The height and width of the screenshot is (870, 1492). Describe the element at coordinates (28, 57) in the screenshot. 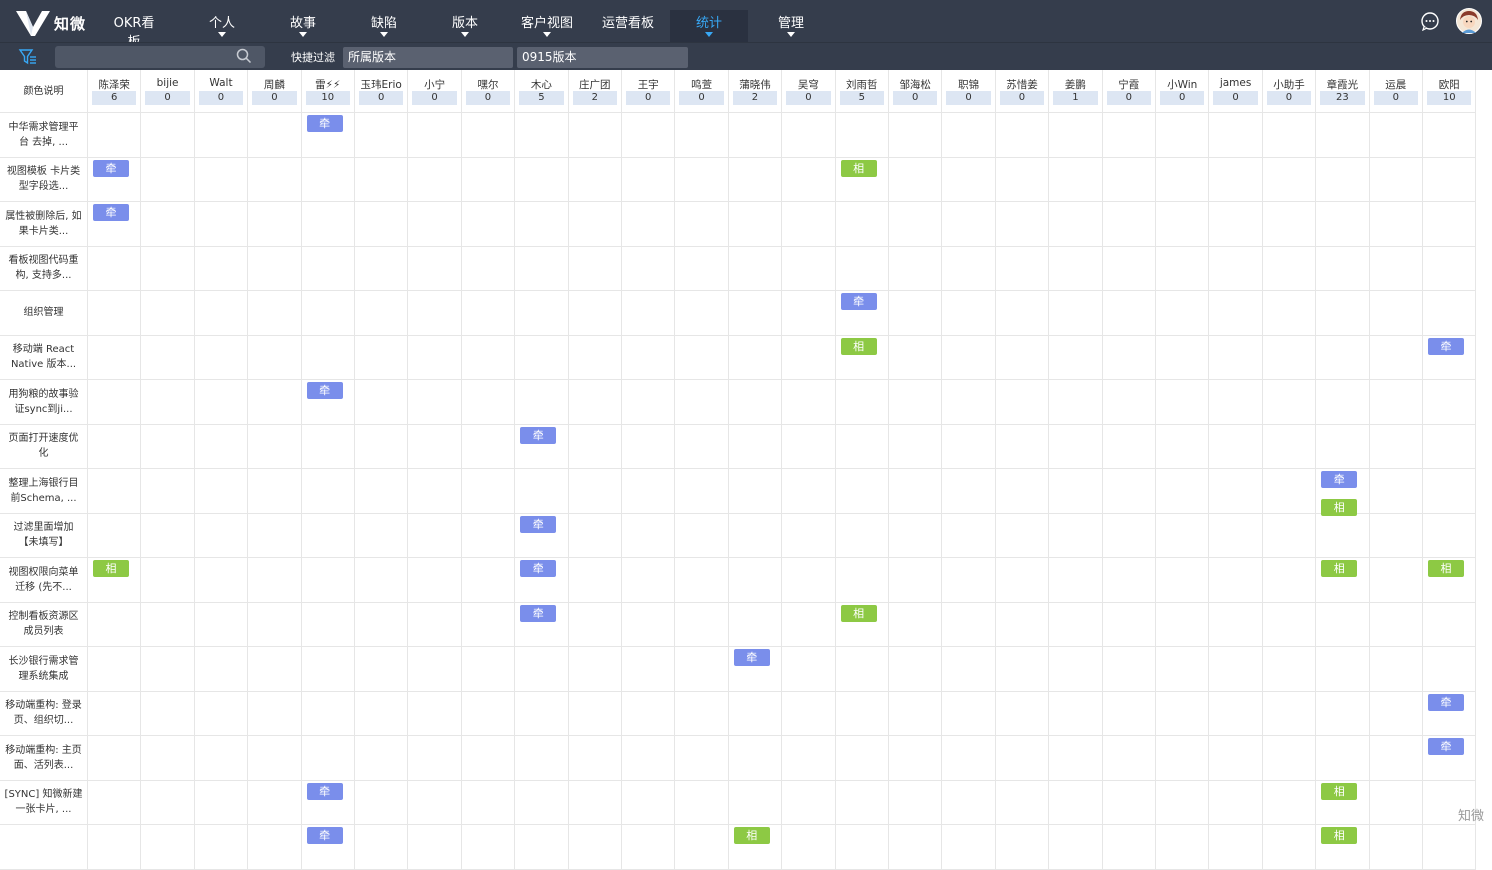

I see `filter-icon` at that location.